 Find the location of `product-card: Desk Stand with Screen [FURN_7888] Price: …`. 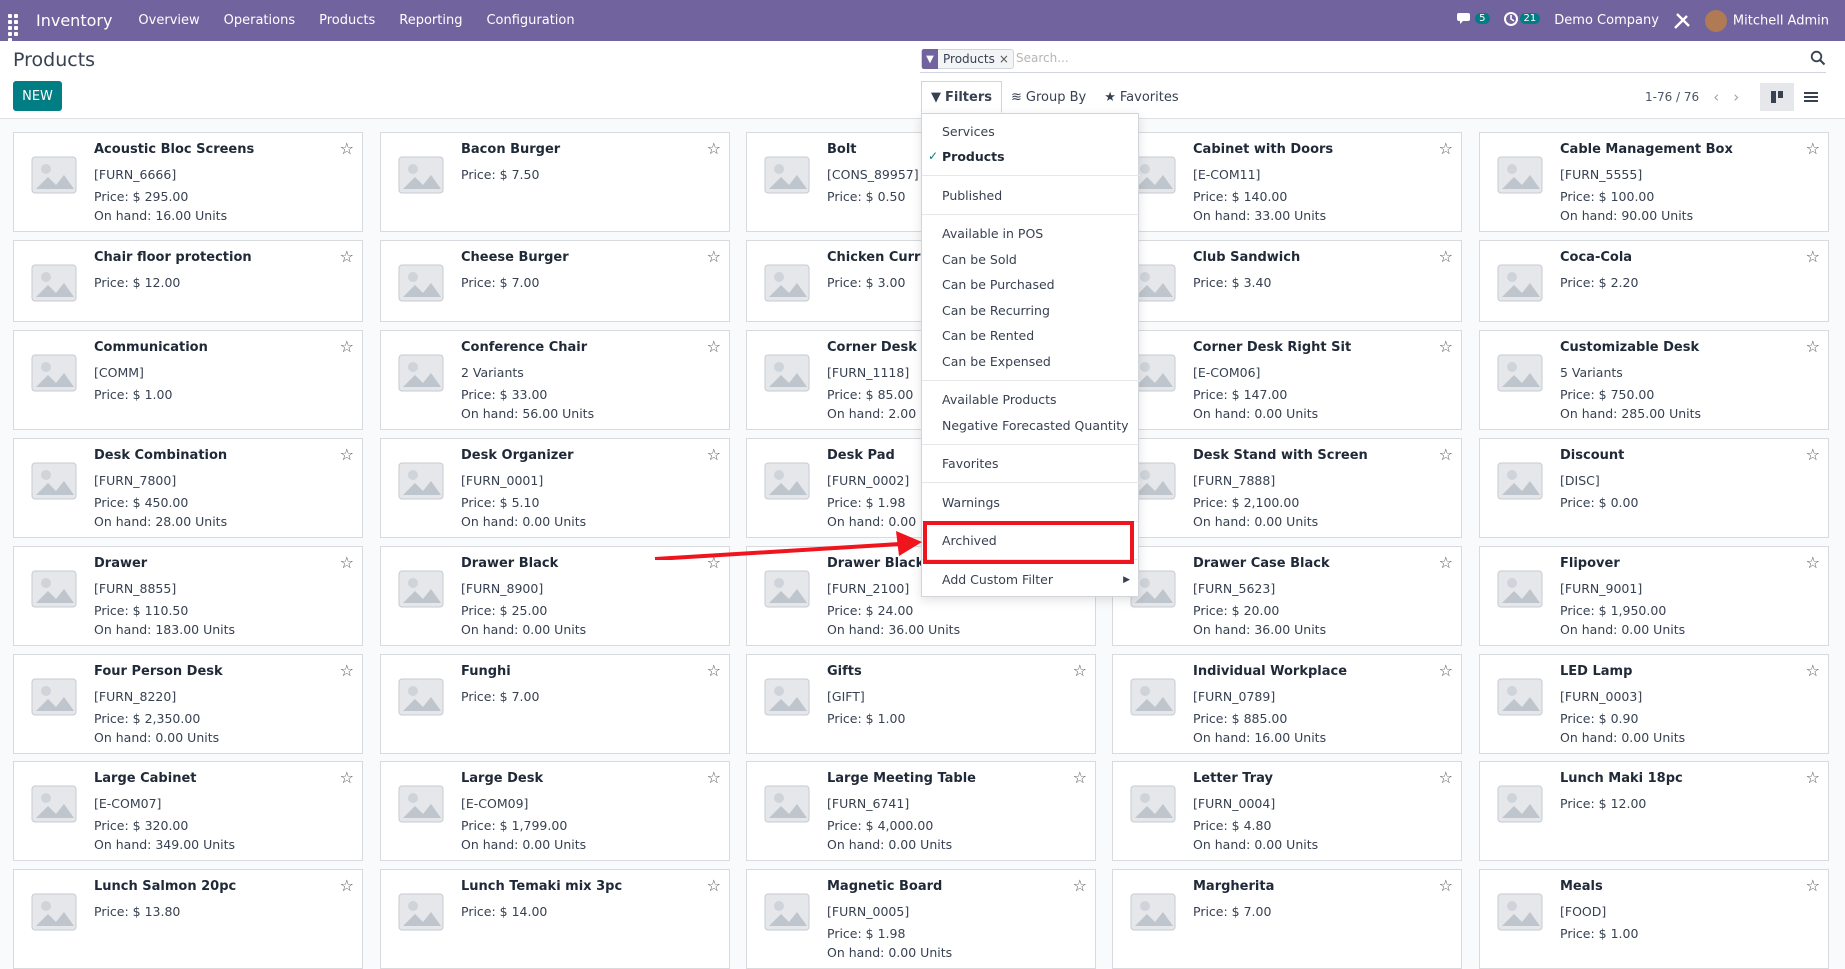

product-card: Desk Stand with Screen [FURN_7888] Price: … is located at coordinates (1287, 488).